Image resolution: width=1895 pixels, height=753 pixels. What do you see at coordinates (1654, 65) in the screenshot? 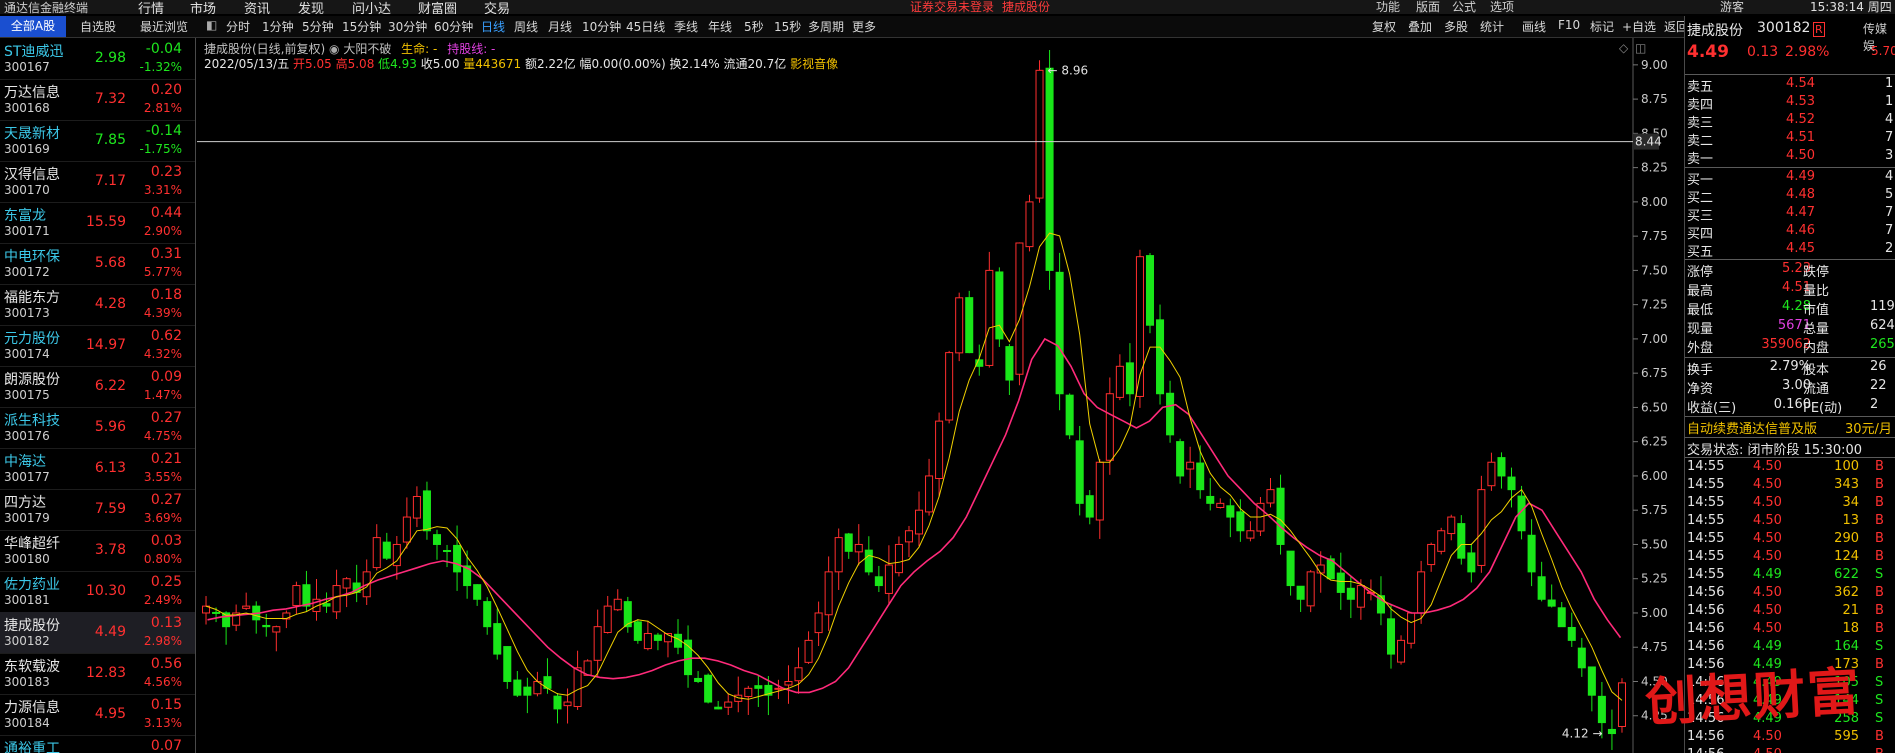
I see `y-tick-label: 9.00` at bounding box center [1654, 65].